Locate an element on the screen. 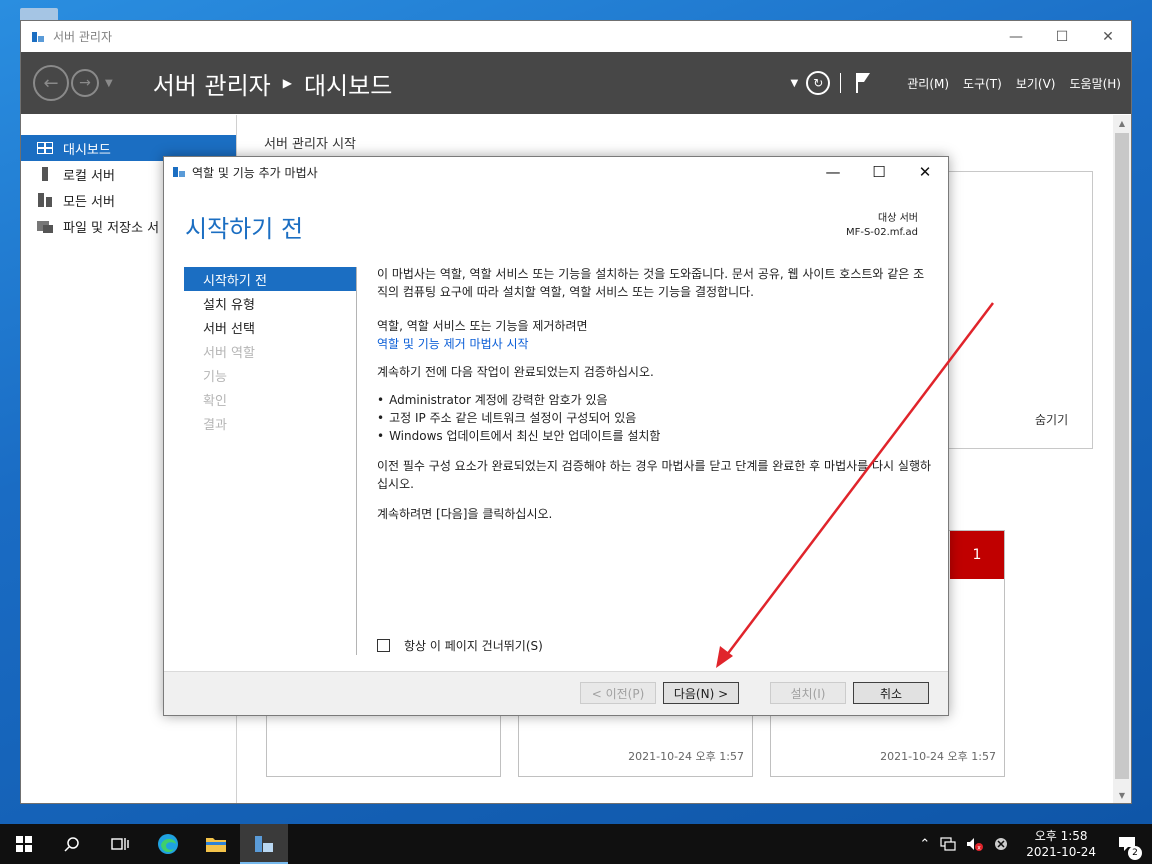 The height and width of the screenshot is (864, 1152). toolbar-dropdown: ▼ is located at coordinates (795, 83).